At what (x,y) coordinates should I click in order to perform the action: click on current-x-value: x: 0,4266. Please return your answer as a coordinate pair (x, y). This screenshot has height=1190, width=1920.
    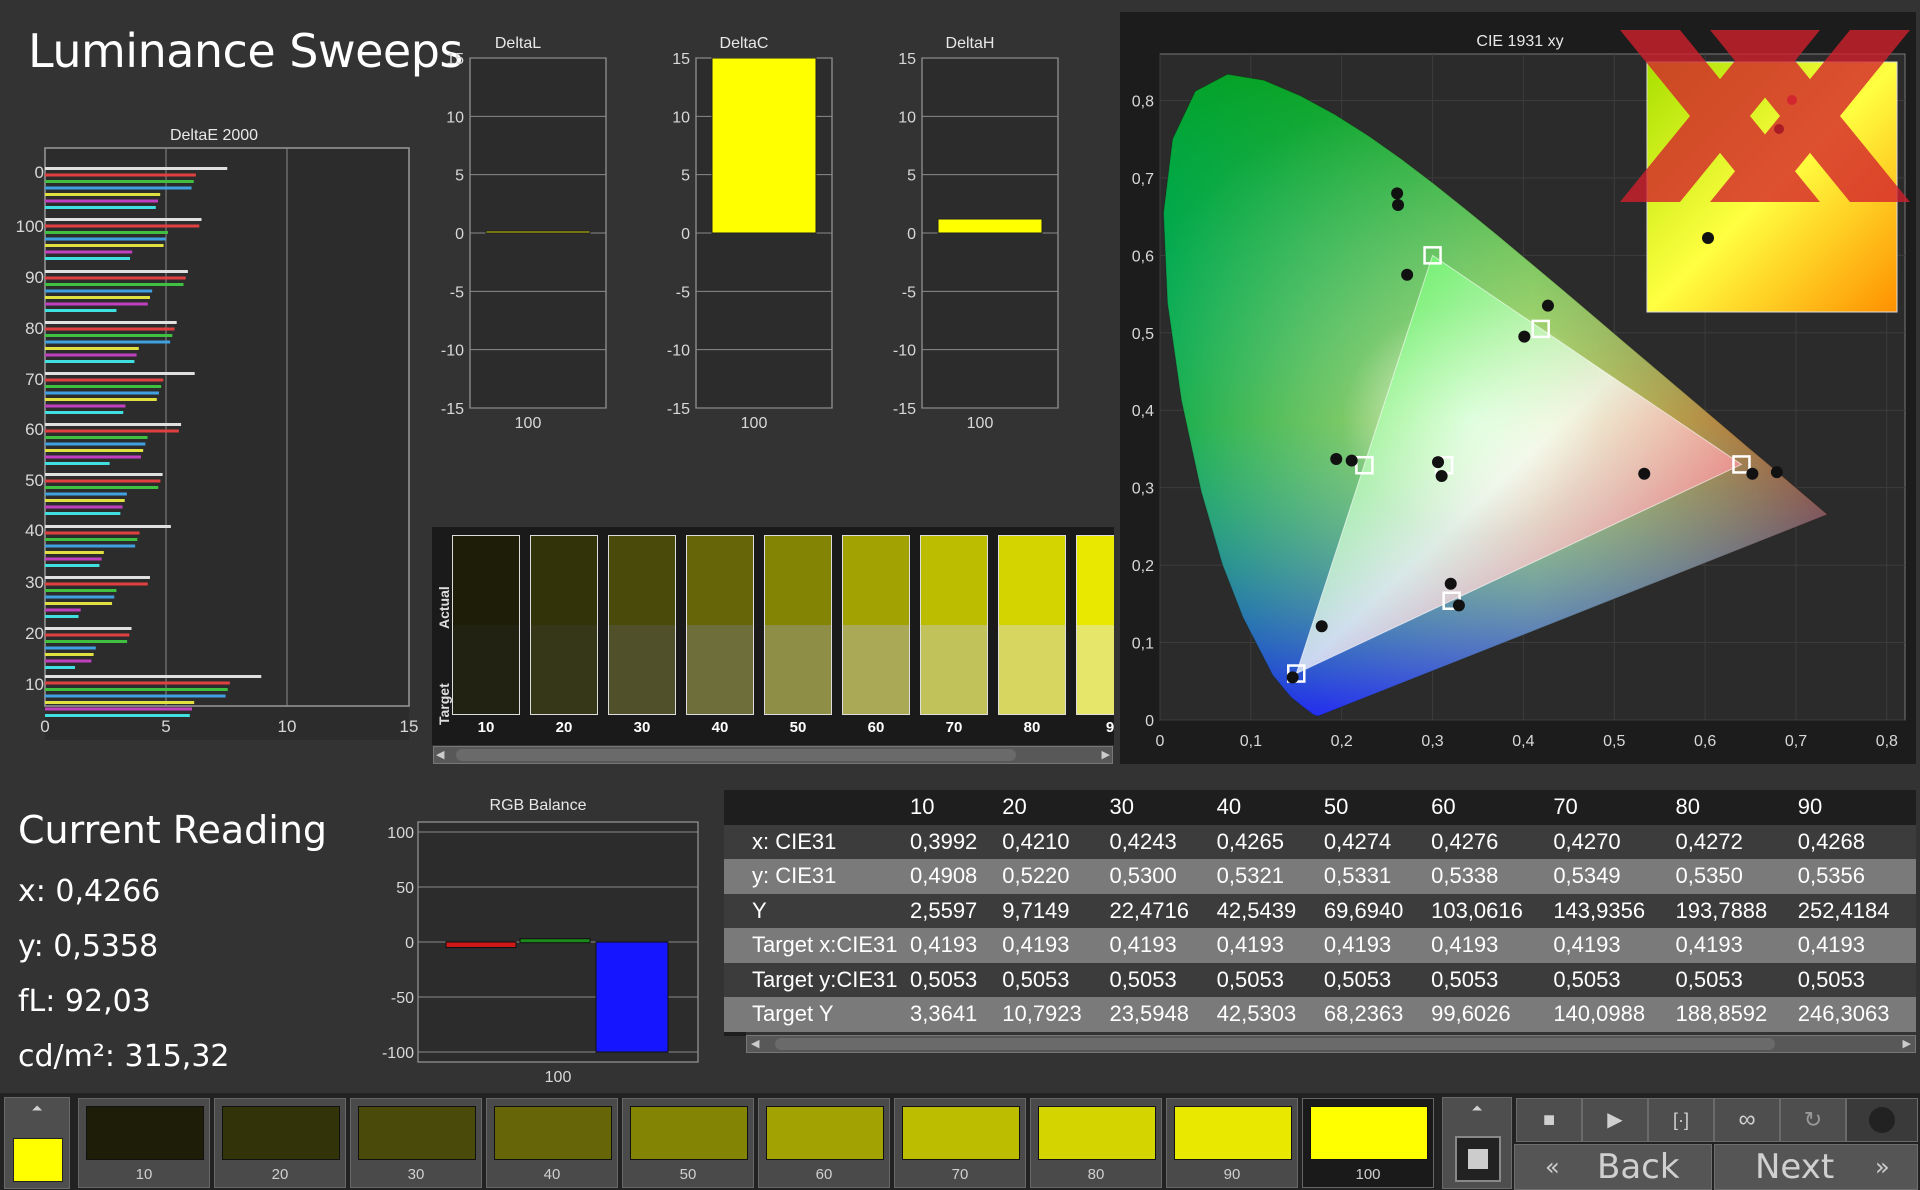
    Looking at the image, I should click on (89, 891).